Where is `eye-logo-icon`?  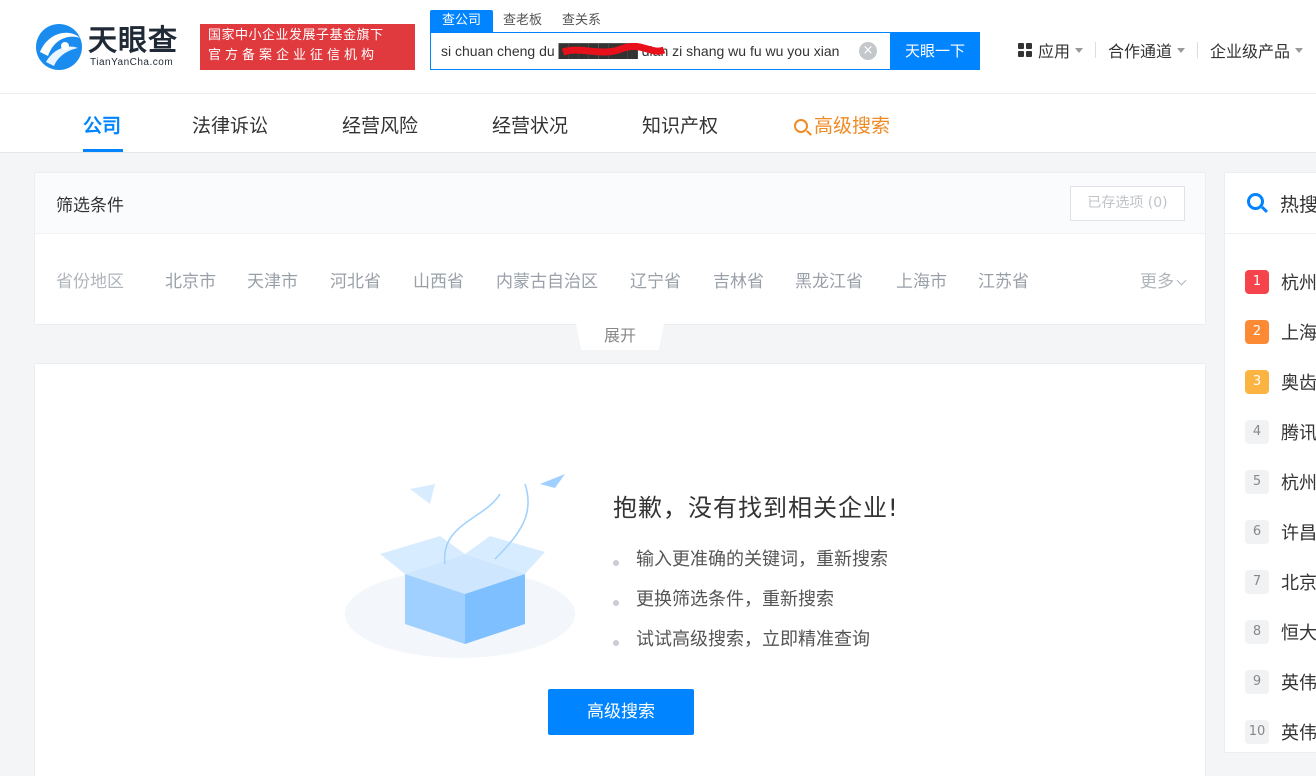
eye-logo-icon is located at coordinates (59, 47).